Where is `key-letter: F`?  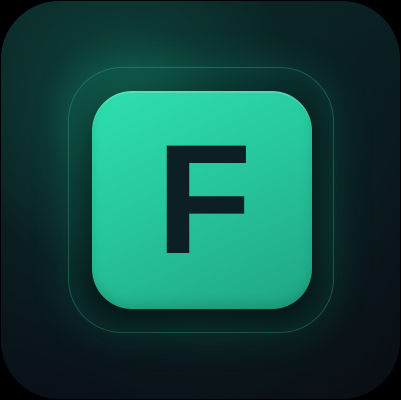 key-letter: F is located at coordinates (204, 200).